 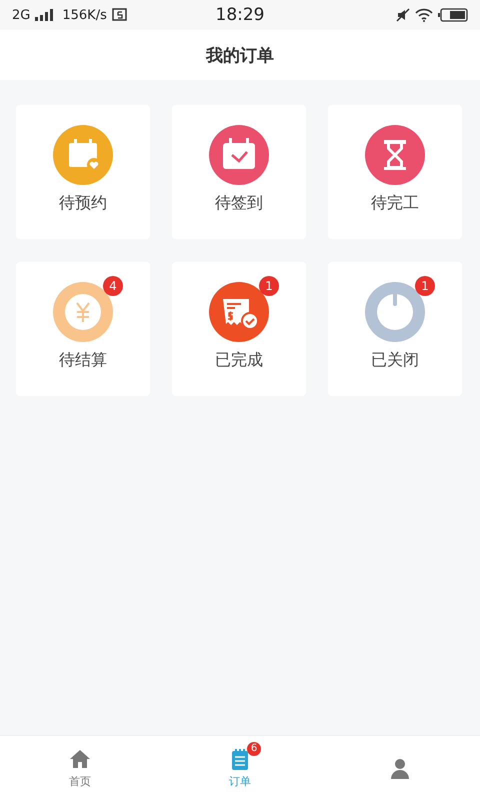 What do you see at coordinates (113, 286) in the screenshot?
I see `count-badge: 4` at bounding box center [113, 286].